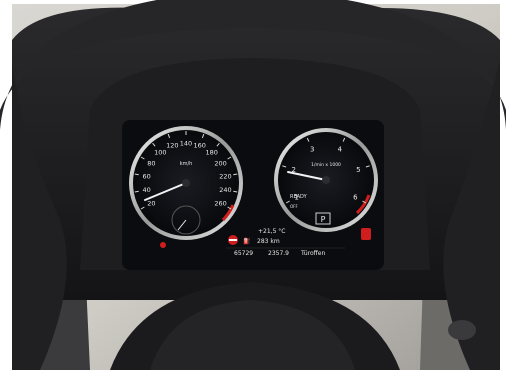  Describe the element at coordinates (151, 163) in the screenshot. I see `speed-tick-80: 80` at that location.